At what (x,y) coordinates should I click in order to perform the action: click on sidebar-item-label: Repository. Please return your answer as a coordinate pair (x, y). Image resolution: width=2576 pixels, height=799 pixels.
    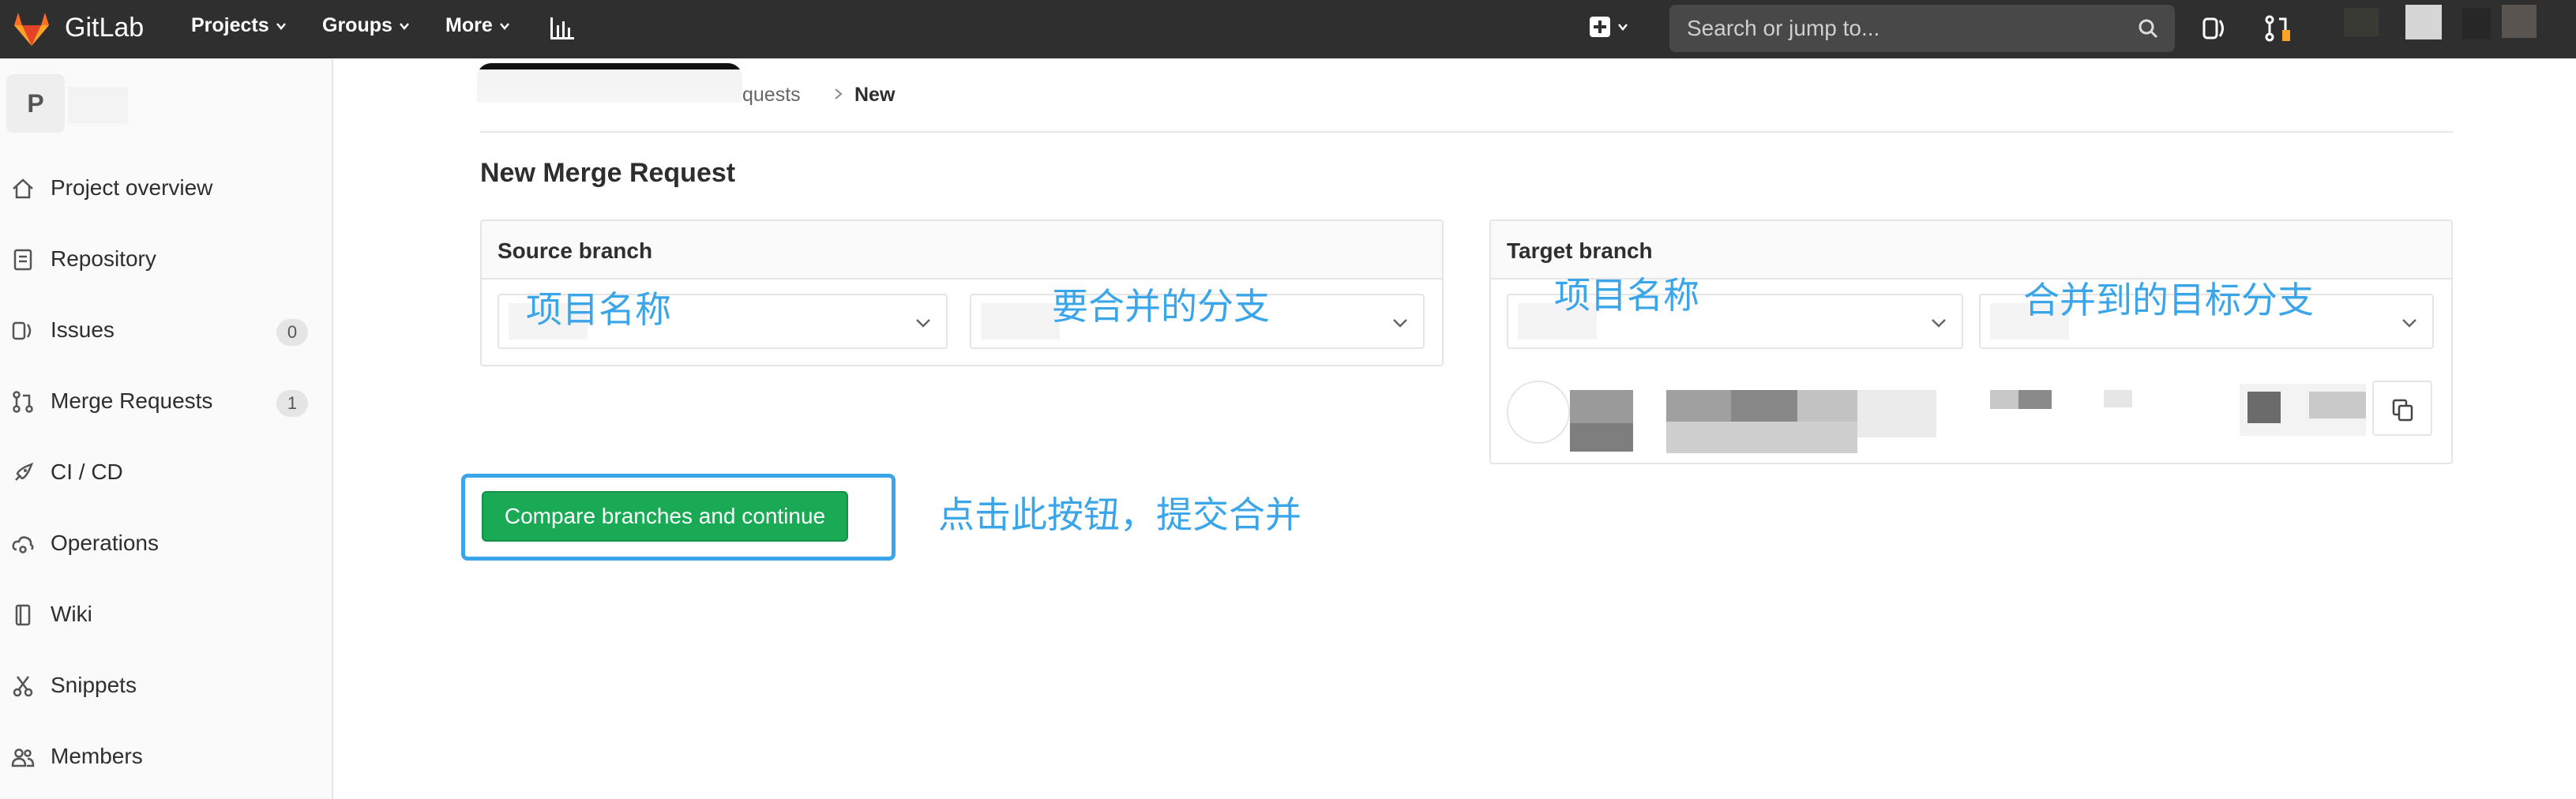
    Looking at the image, I should click on (103, 258).